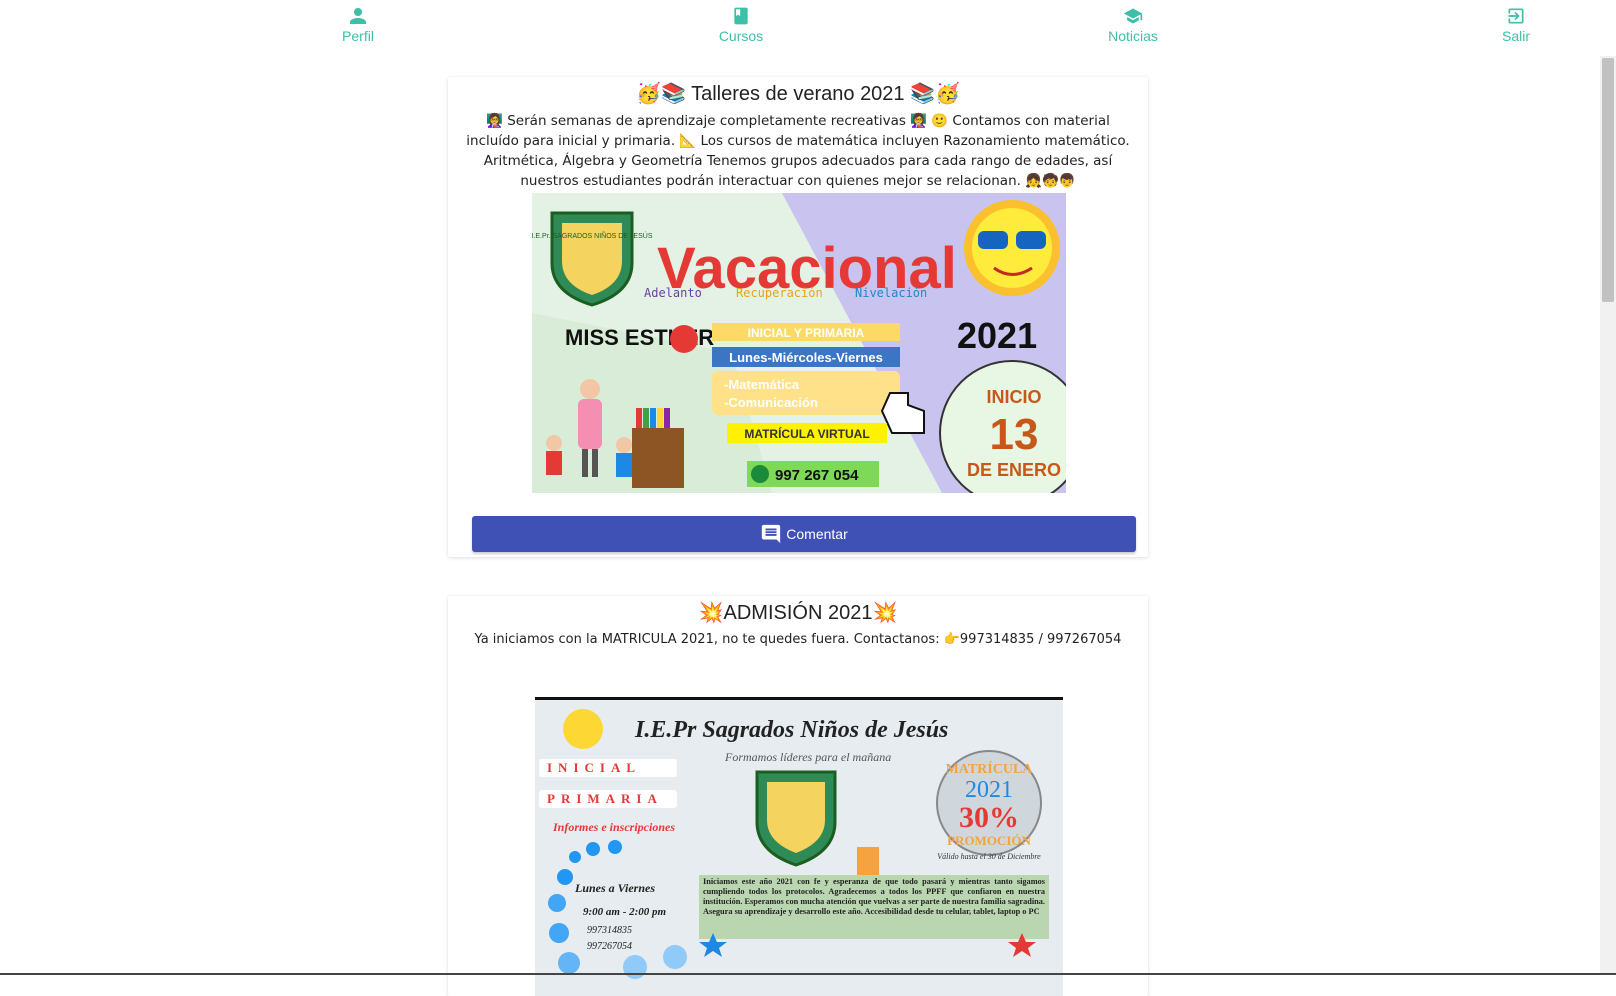 The height and width of the screenshot is (996, 1616). I want to click on nav-noticias-label: Noticias, so click(1133, 36).